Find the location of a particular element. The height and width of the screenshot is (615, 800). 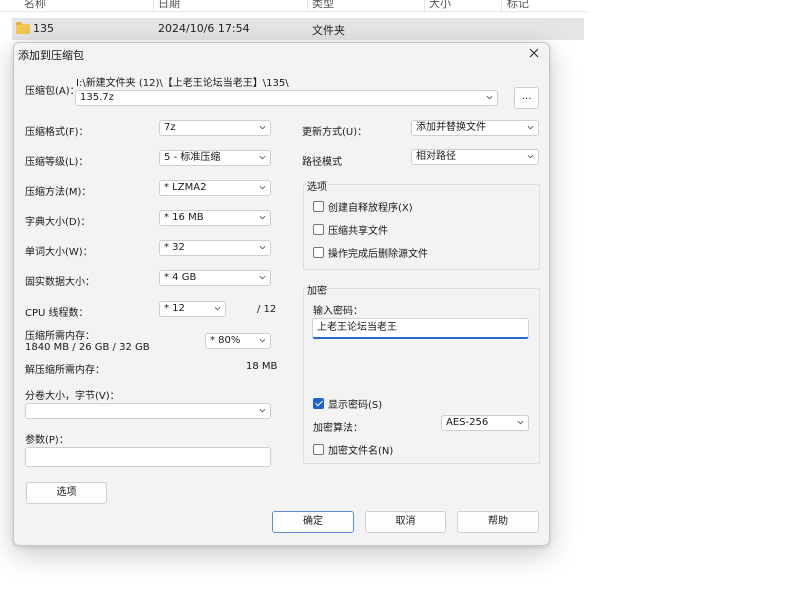

column-name: 名称 is located at coordinates (35, 5).